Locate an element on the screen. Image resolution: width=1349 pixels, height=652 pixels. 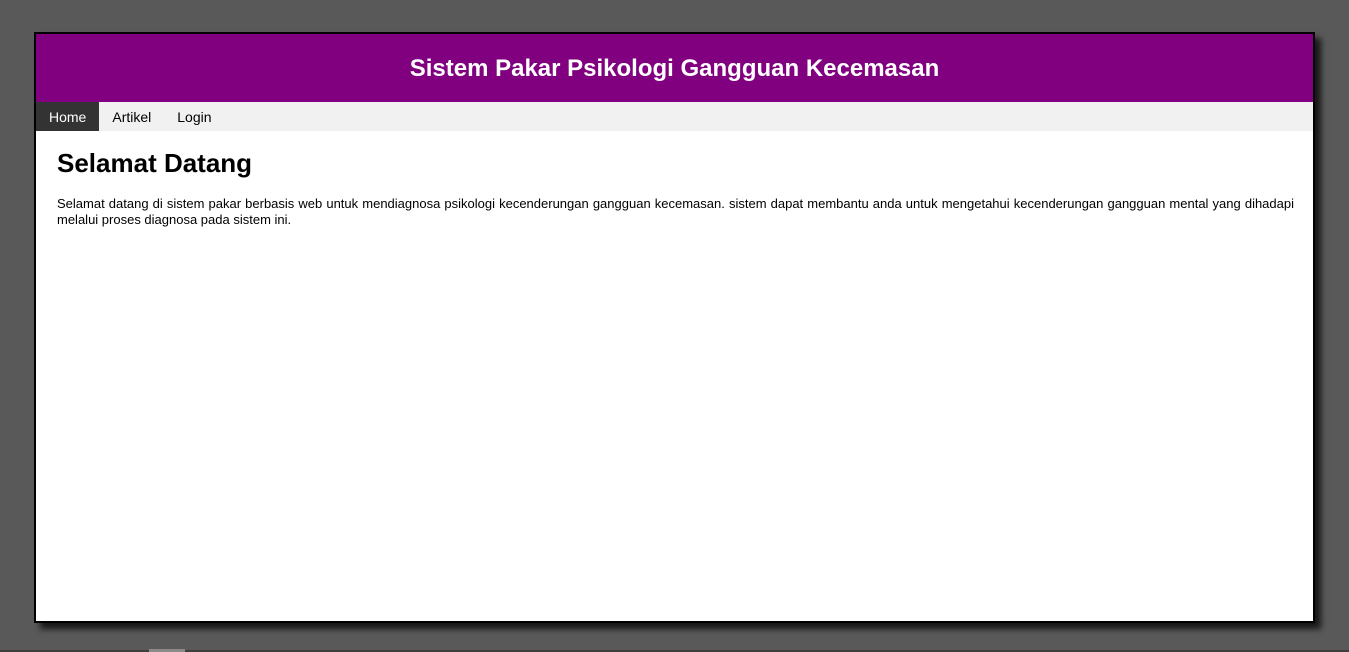
welcome-heading: Selamat Datang is located at coordinates (155, 163).